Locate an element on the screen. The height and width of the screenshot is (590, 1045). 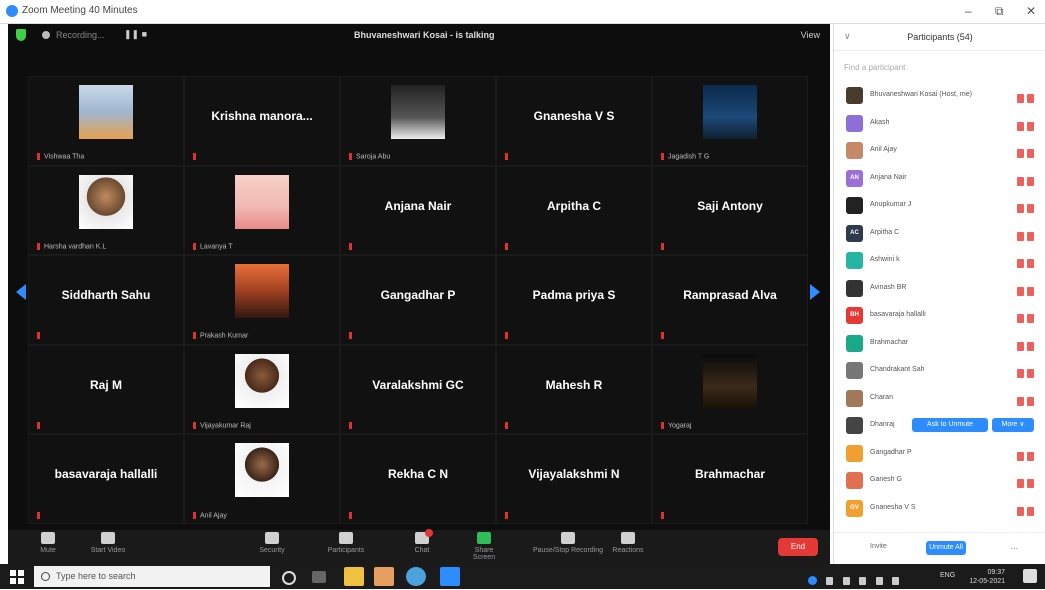
video-tile: Ramprasad Alva is located at coordinates (730, 300).